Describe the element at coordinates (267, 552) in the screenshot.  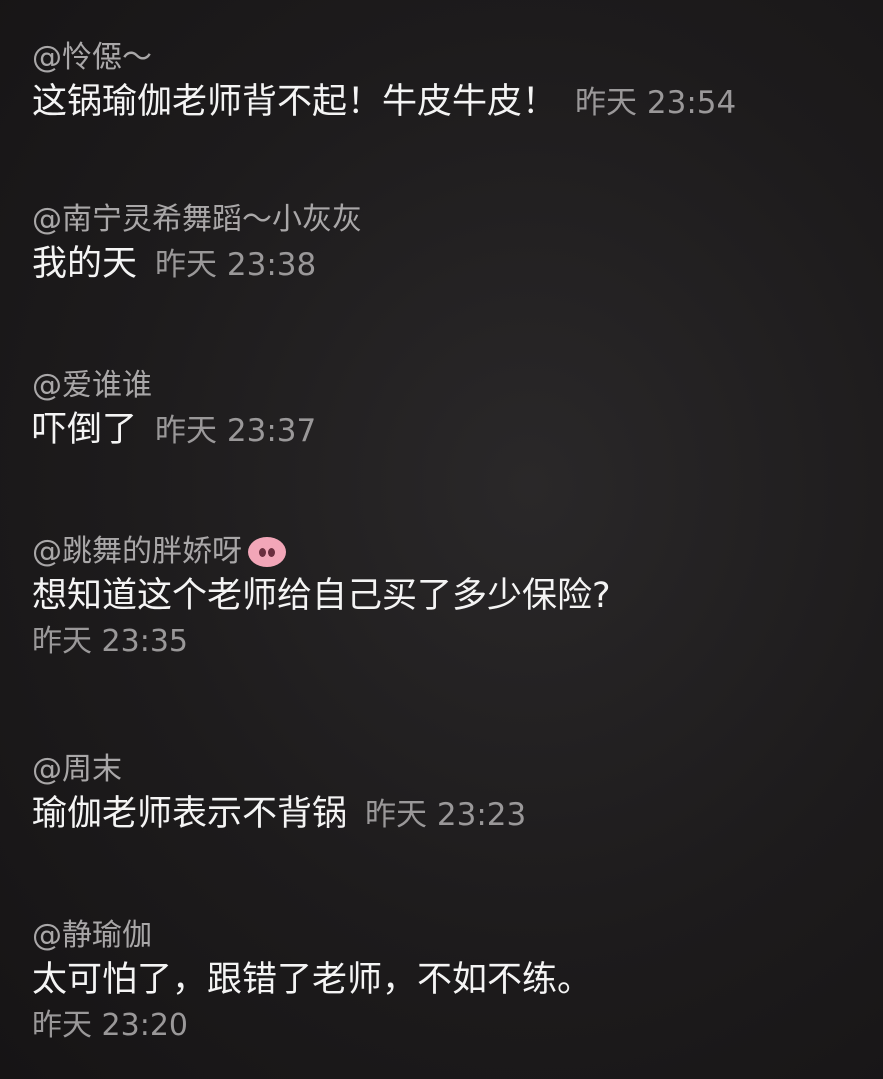
I see `pig-nose-icon` at that location.